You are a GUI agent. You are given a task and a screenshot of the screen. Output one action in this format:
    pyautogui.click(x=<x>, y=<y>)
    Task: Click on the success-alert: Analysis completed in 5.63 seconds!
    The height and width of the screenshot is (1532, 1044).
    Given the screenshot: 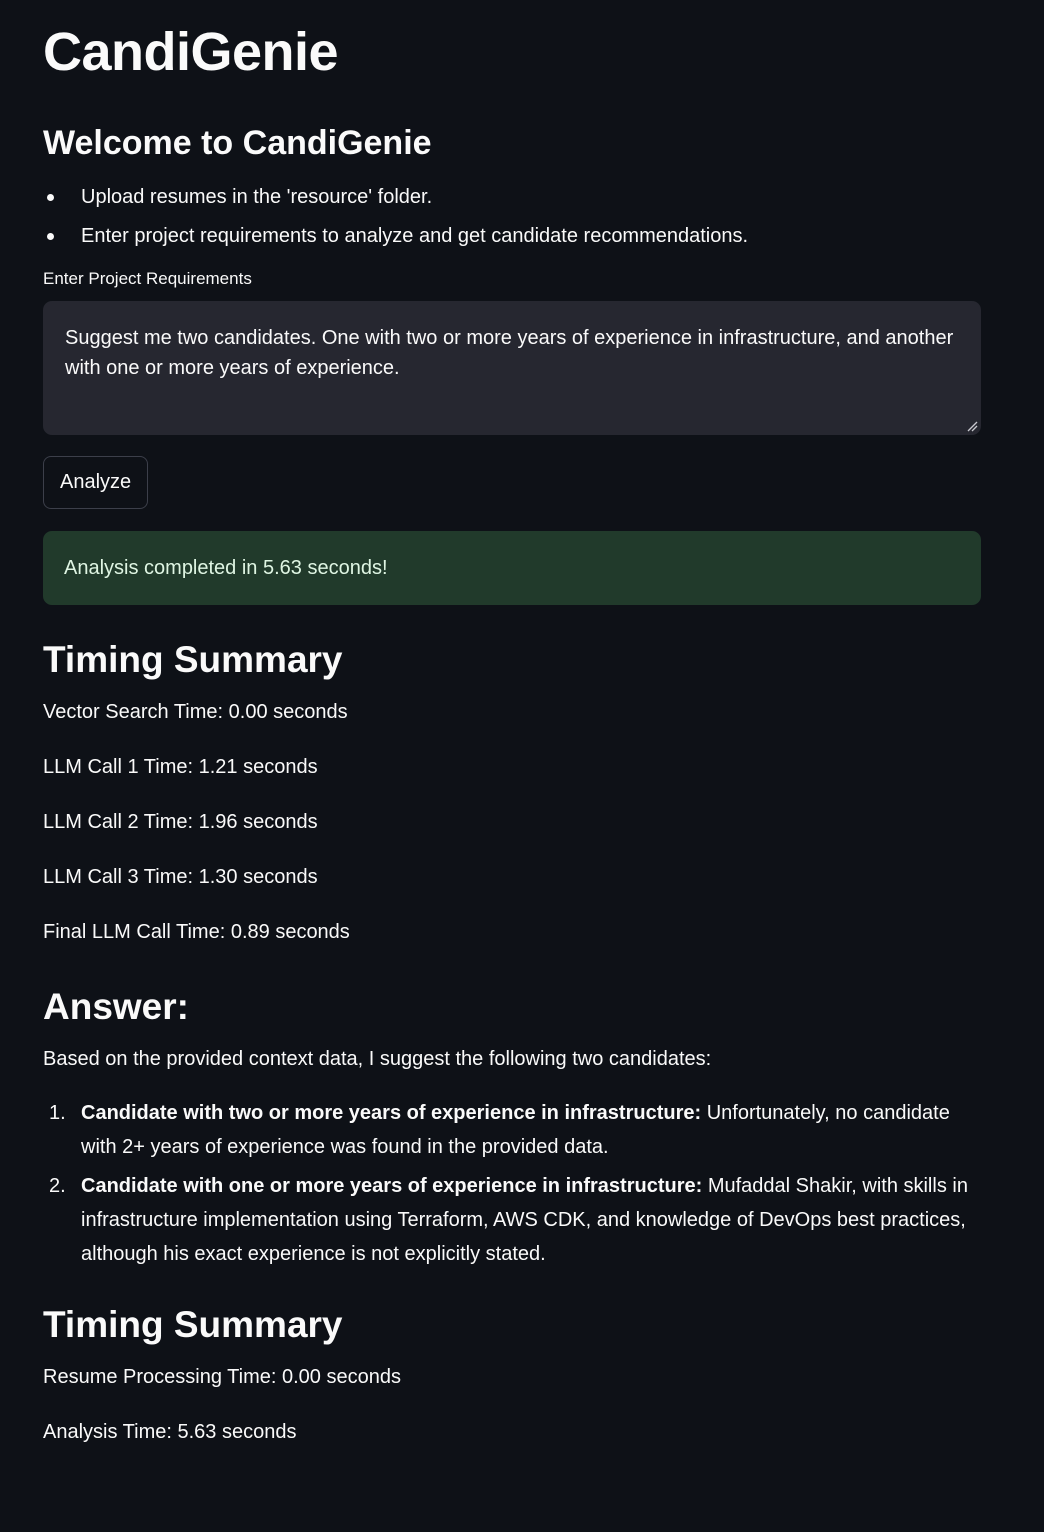 What is the action you would take?
    pyautogui.click(x=512, y=568)
    